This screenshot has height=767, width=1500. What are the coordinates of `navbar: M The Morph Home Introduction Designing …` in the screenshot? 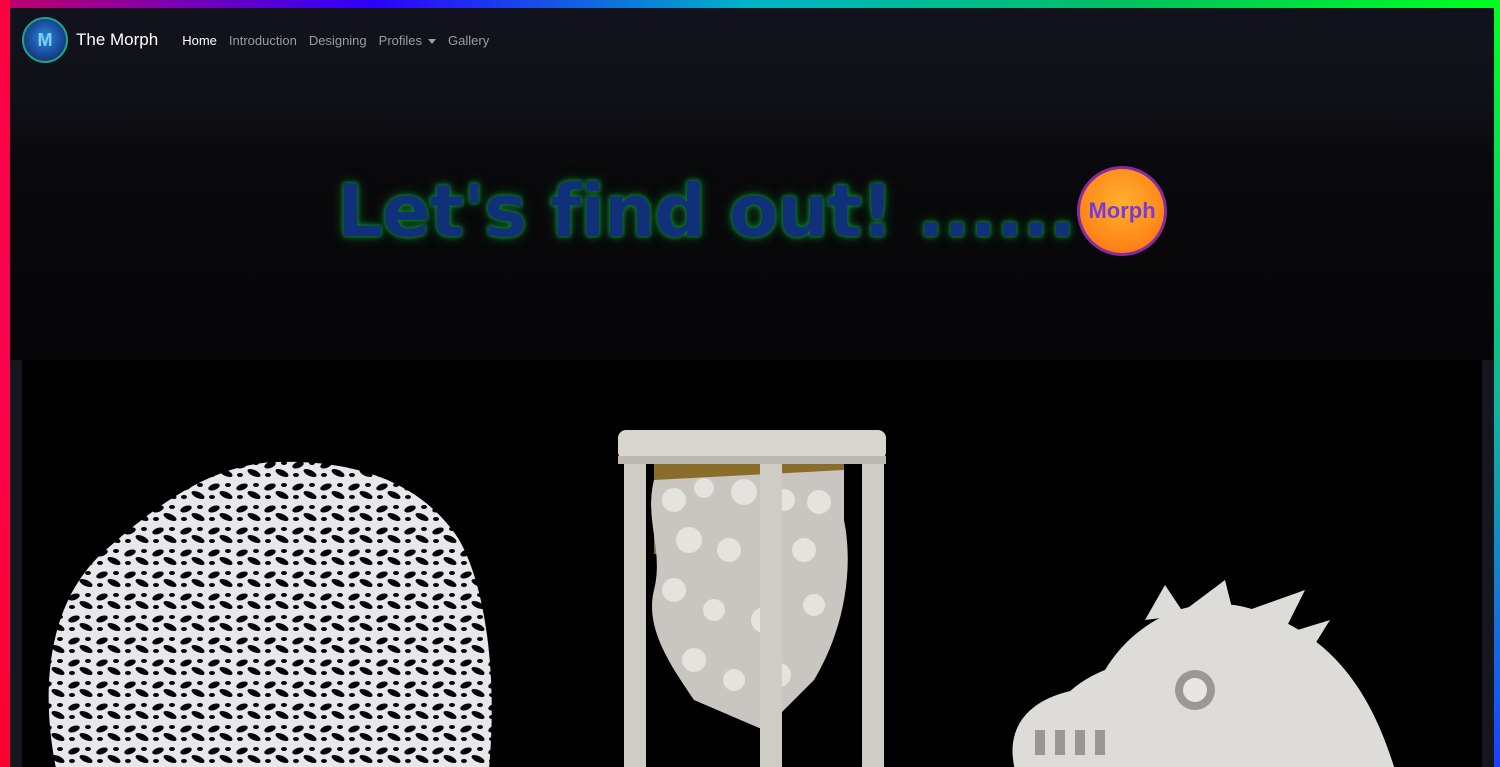 It's located at (752, 40).